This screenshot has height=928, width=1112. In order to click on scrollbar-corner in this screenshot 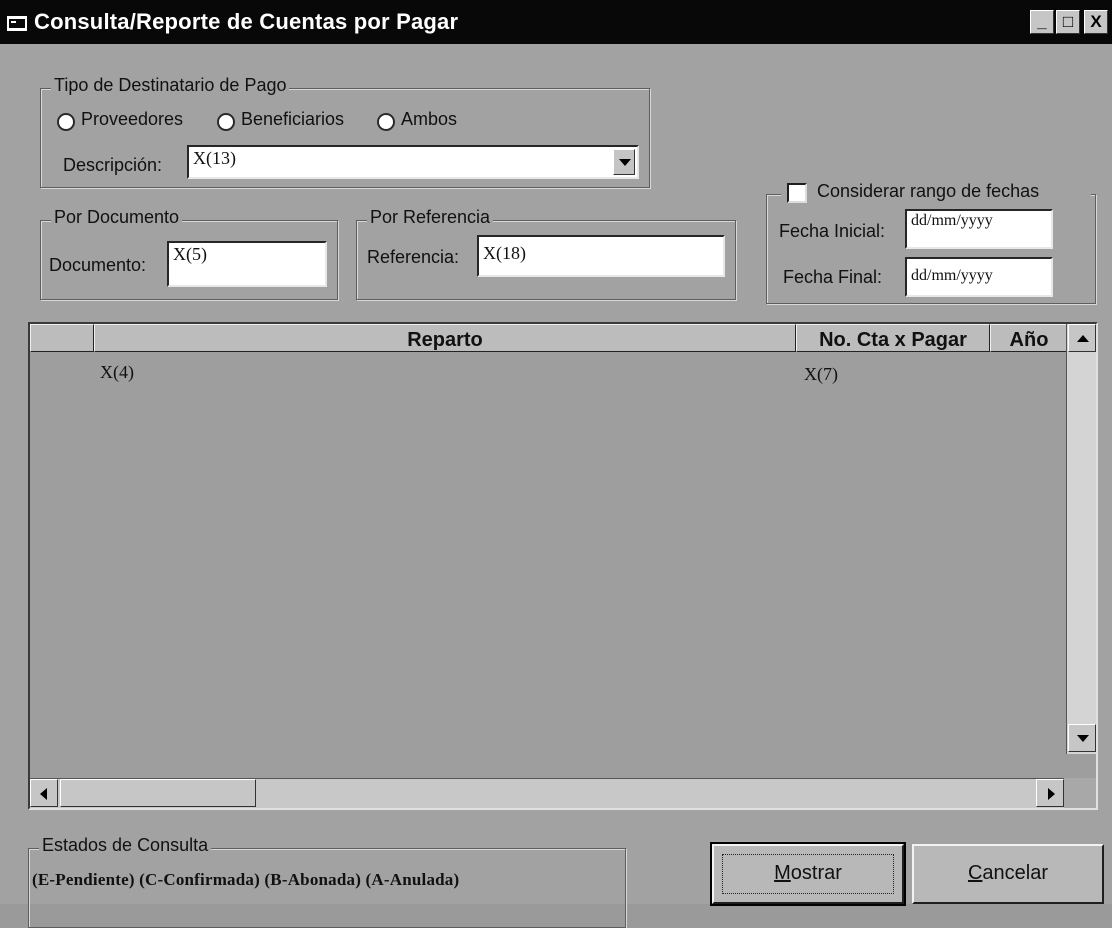, I will do `click(1080, 793)`.